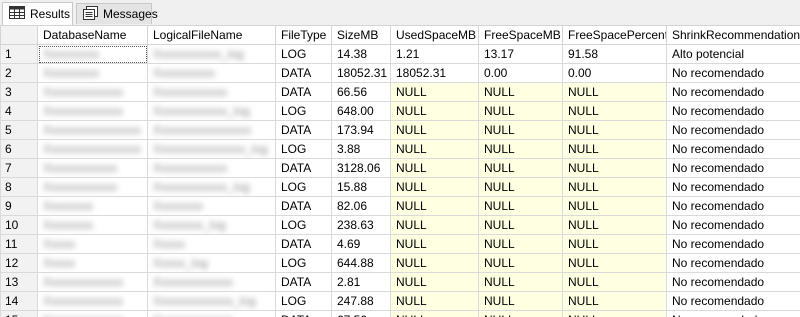 The width and height of the screenshot is (800, 317). What do you see at coordinates (19, 73) in the screenshot?
I see `row-number: 2` at bounding box center [19, 73].